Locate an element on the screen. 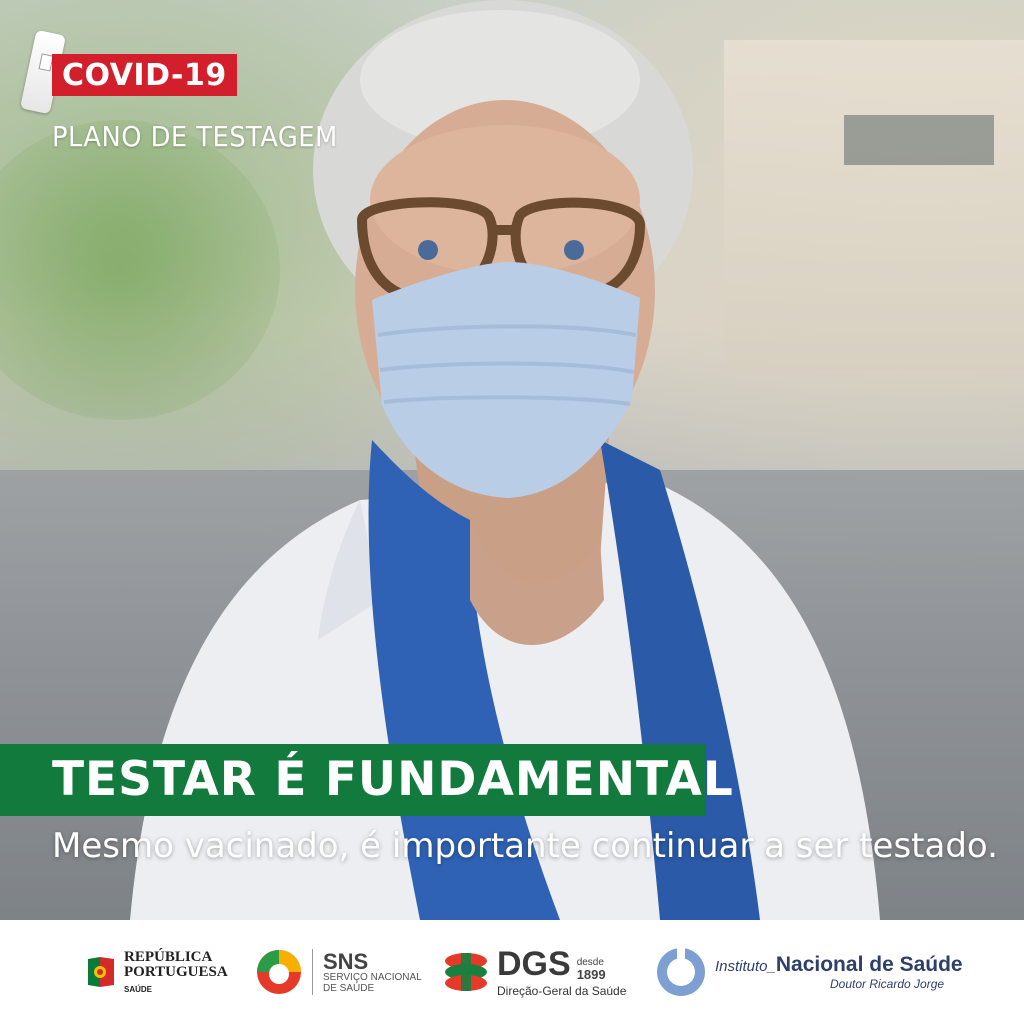 This screenshot has height=1024, width=1024. republica-sub: SAÚDE is located at coordinates (138, 989).